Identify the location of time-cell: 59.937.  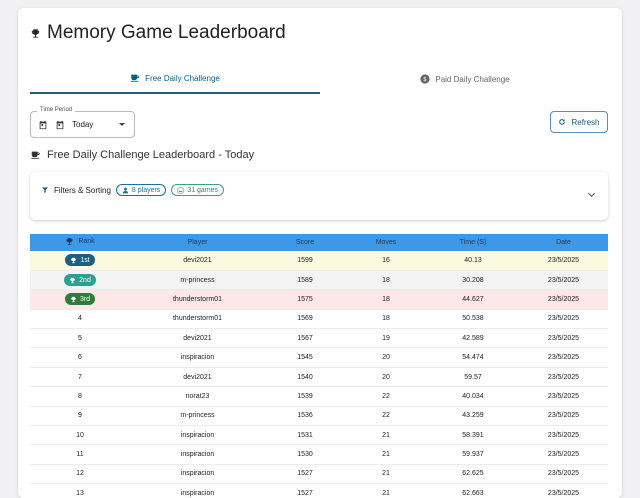
(473, 455).